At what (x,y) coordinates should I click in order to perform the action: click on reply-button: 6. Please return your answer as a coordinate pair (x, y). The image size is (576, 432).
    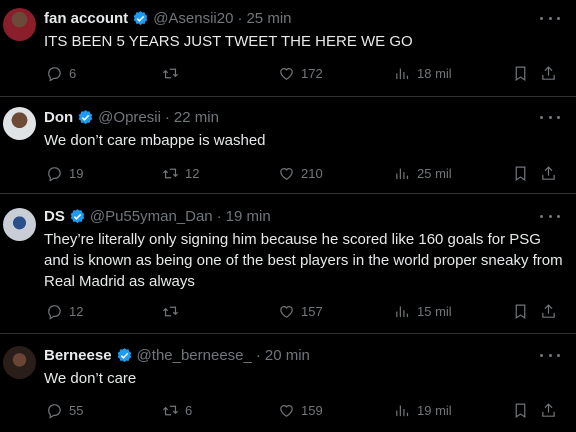
    Looking at the image, I should click on (61, 73).